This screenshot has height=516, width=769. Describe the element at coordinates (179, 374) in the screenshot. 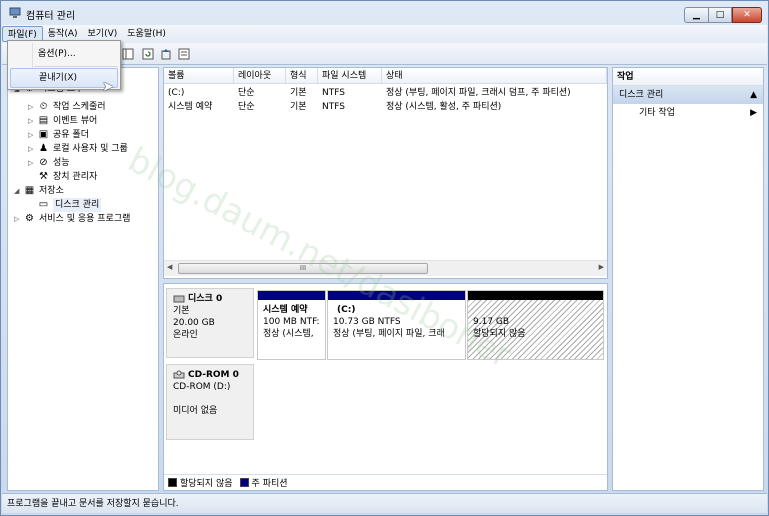

I see `cdrom-icon` at that location.